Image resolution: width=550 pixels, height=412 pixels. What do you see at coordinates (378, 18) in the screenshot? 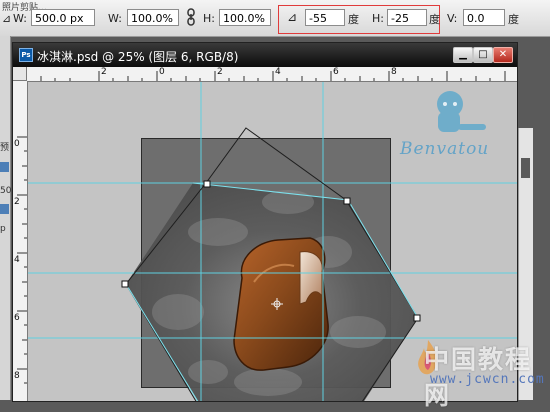
I see `skew-h-label: H:` at bounding box center [378, 18].